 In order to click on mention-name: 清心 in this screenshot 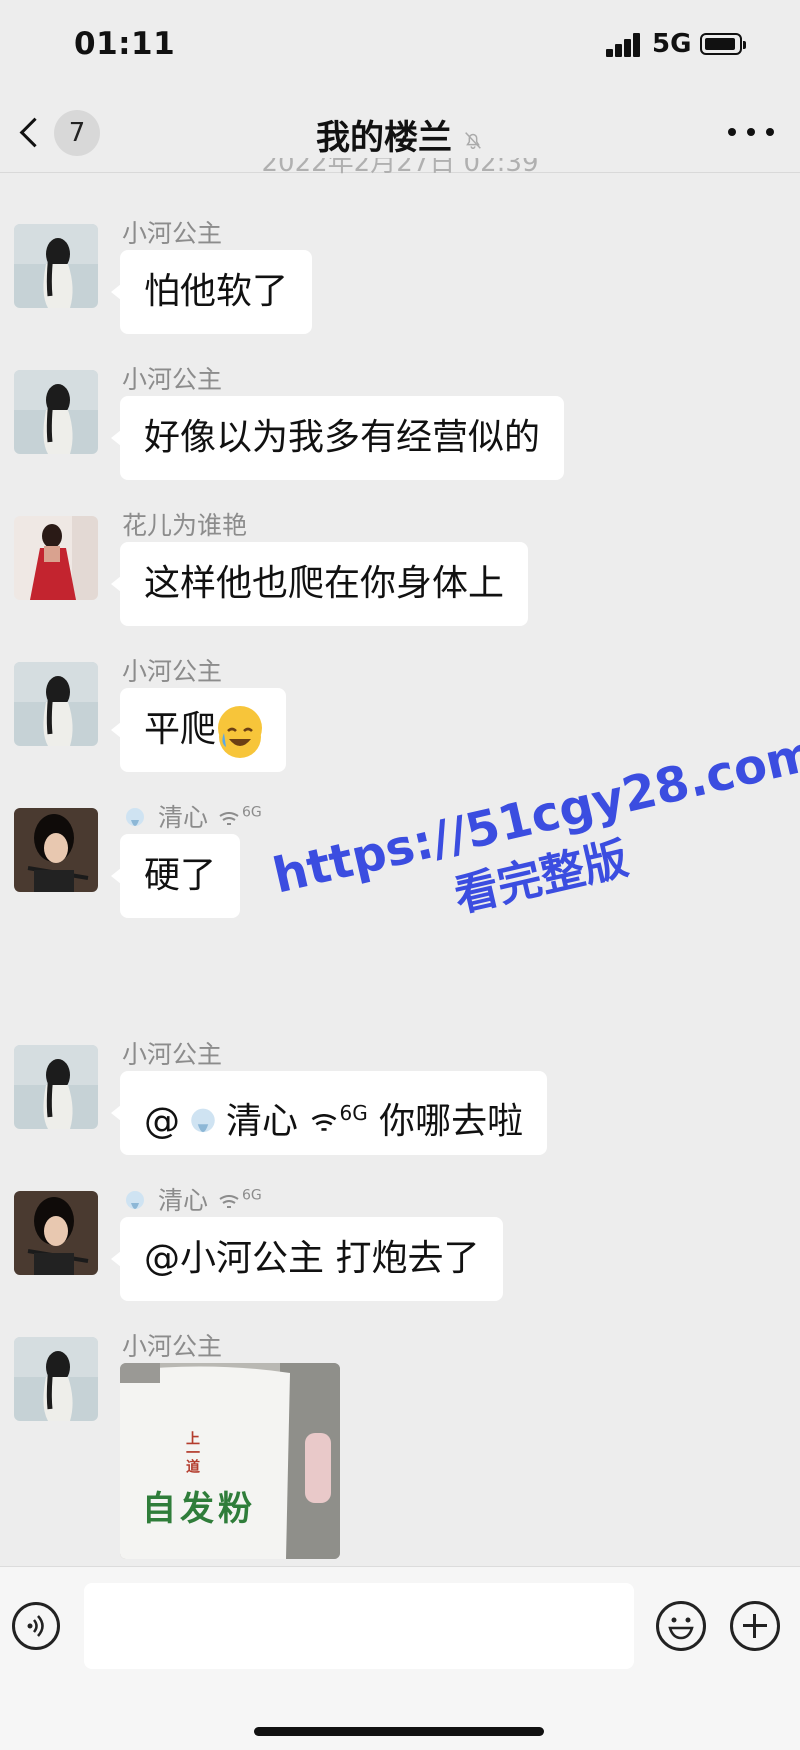, I will do `click(262, 1121)`.